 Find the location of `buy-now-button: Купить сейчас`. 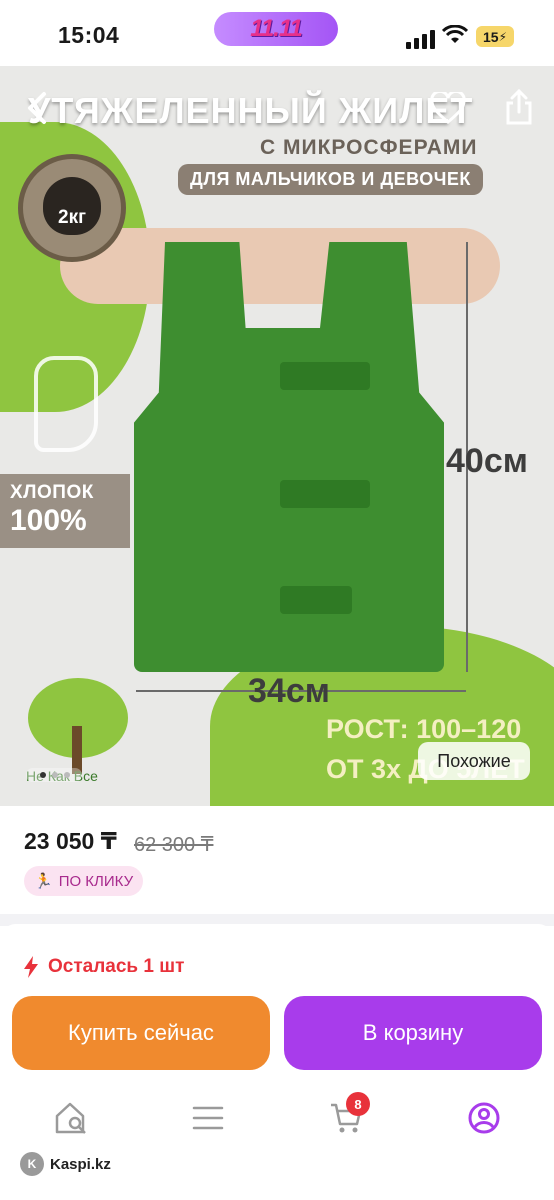

buy-now-button: Купить сейчас is located at coordinates (141, 1033).